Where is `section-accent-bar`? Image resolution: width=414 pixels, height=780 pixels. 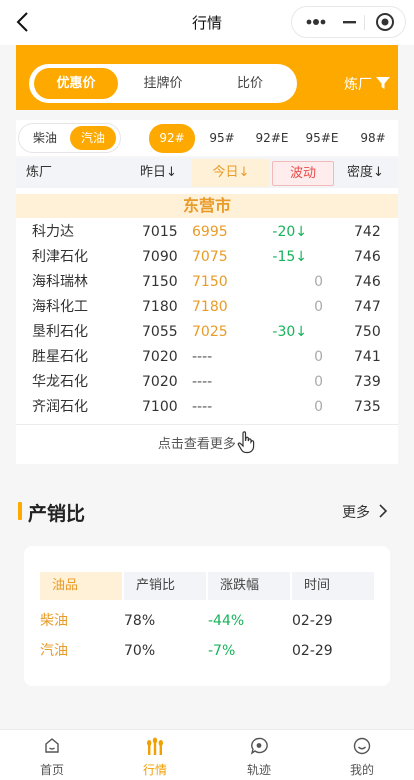 section-accent-bar is located at coordinates (20, 511).